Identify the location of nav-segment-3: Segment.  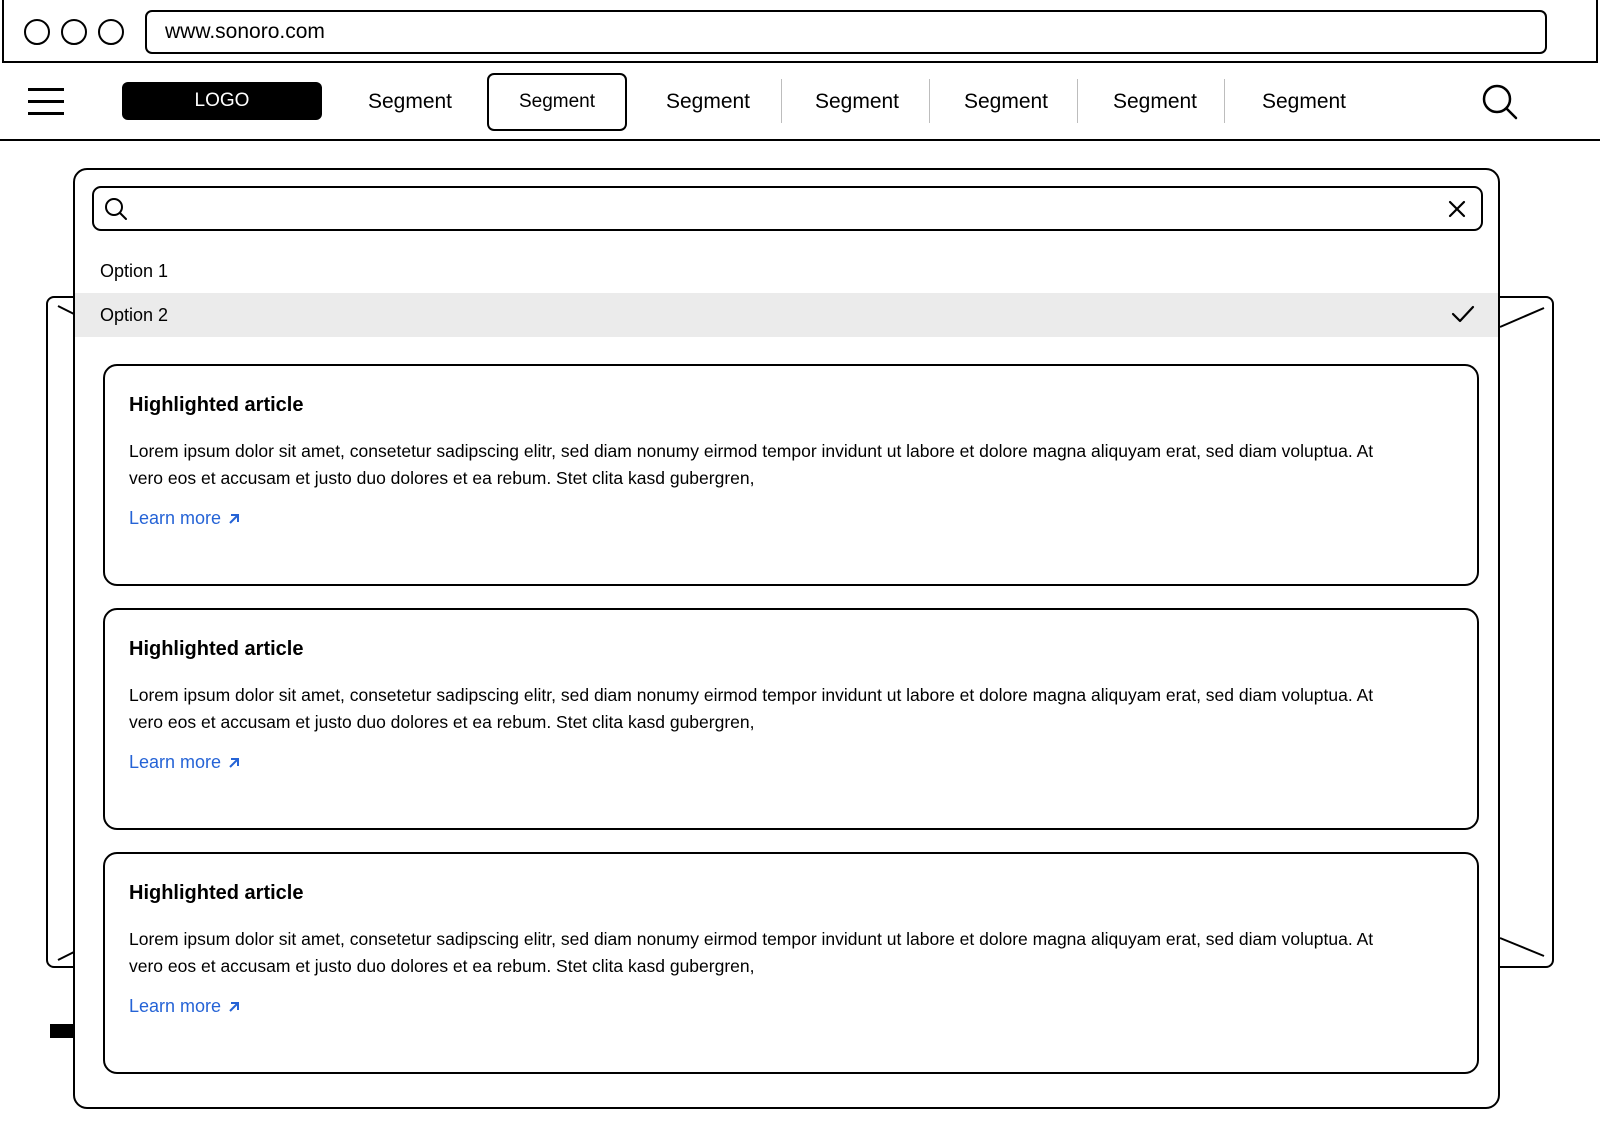
(708, 102).